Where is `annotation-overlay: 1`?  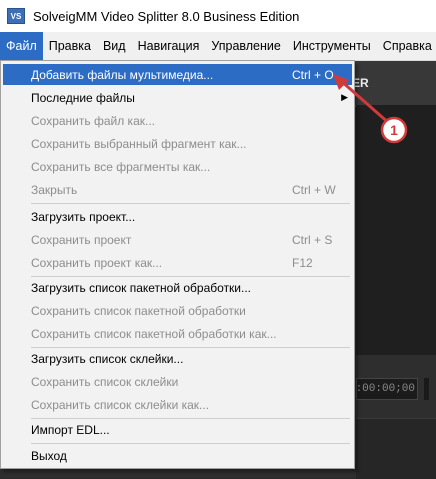
annotation-overlay: 1 is located at coordinates (370, 109).